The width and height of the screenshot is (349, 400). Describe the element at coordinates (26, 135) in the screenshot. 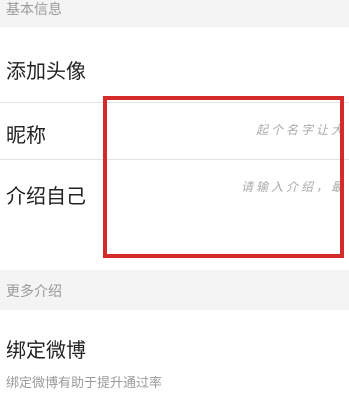

I see `nickname-label: 昵称` at that location.